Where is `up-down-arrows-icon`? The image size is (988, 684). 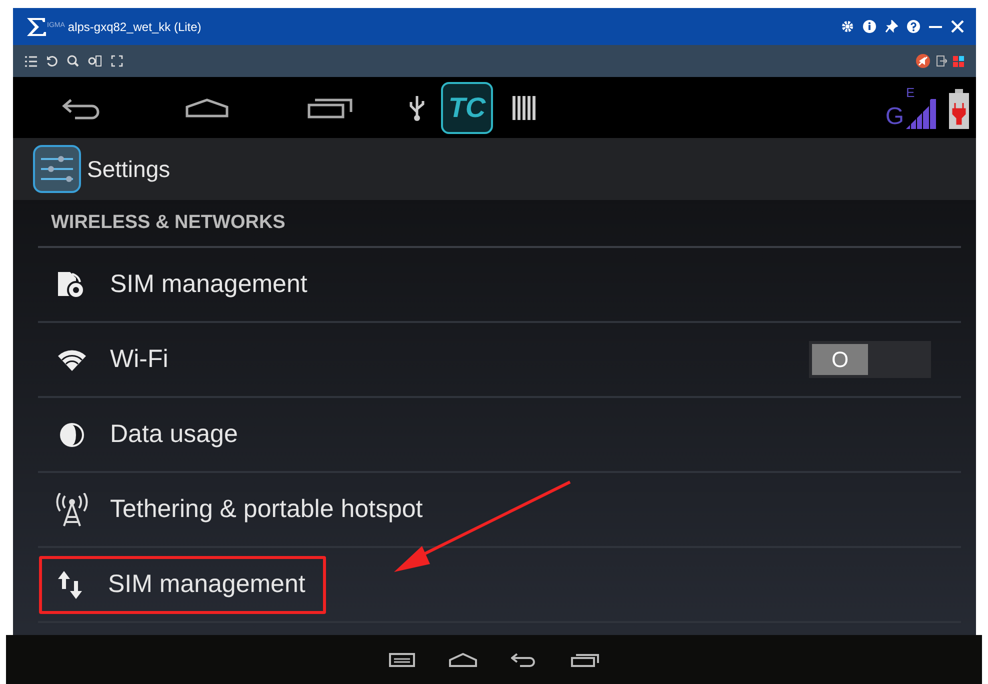
up-down-arrows-icon is located at coordinates (70, 585).